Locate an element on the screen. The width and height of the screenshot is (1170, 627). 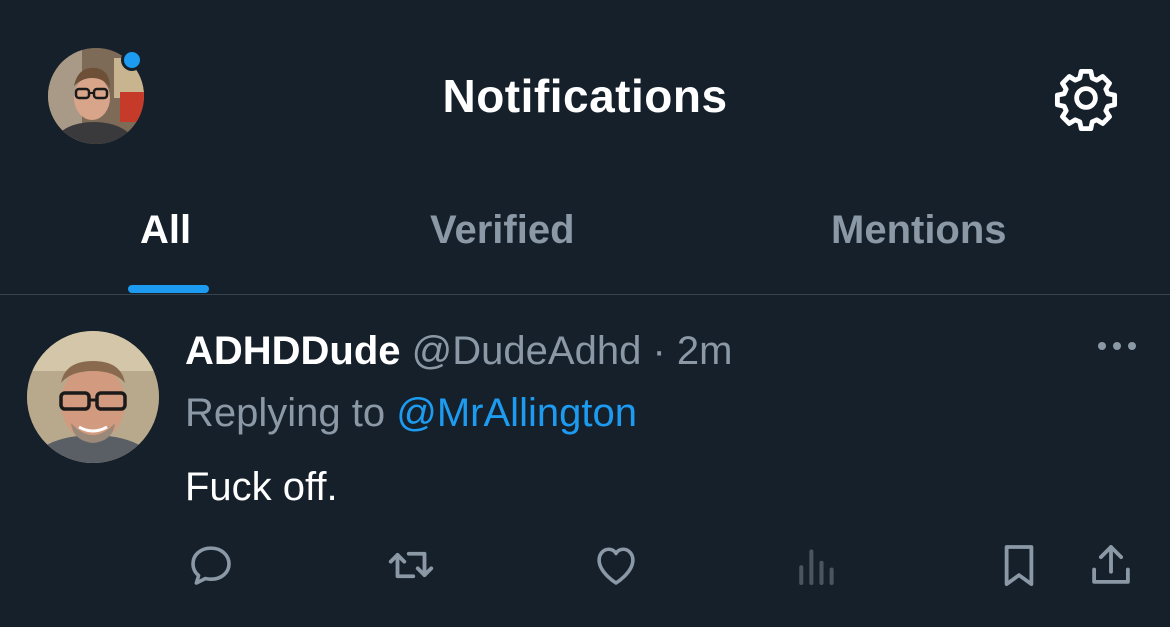
page-title: Notifications is located at coordinates (585, 96).